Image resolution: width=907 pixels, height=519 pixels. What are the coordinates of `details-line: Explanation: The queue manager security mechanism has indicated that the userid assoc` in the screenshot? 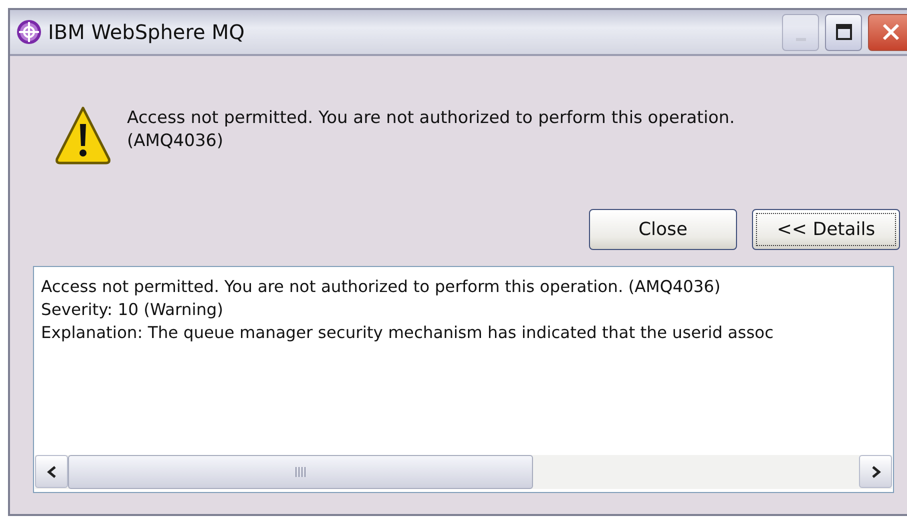 It's located at (407, 333).